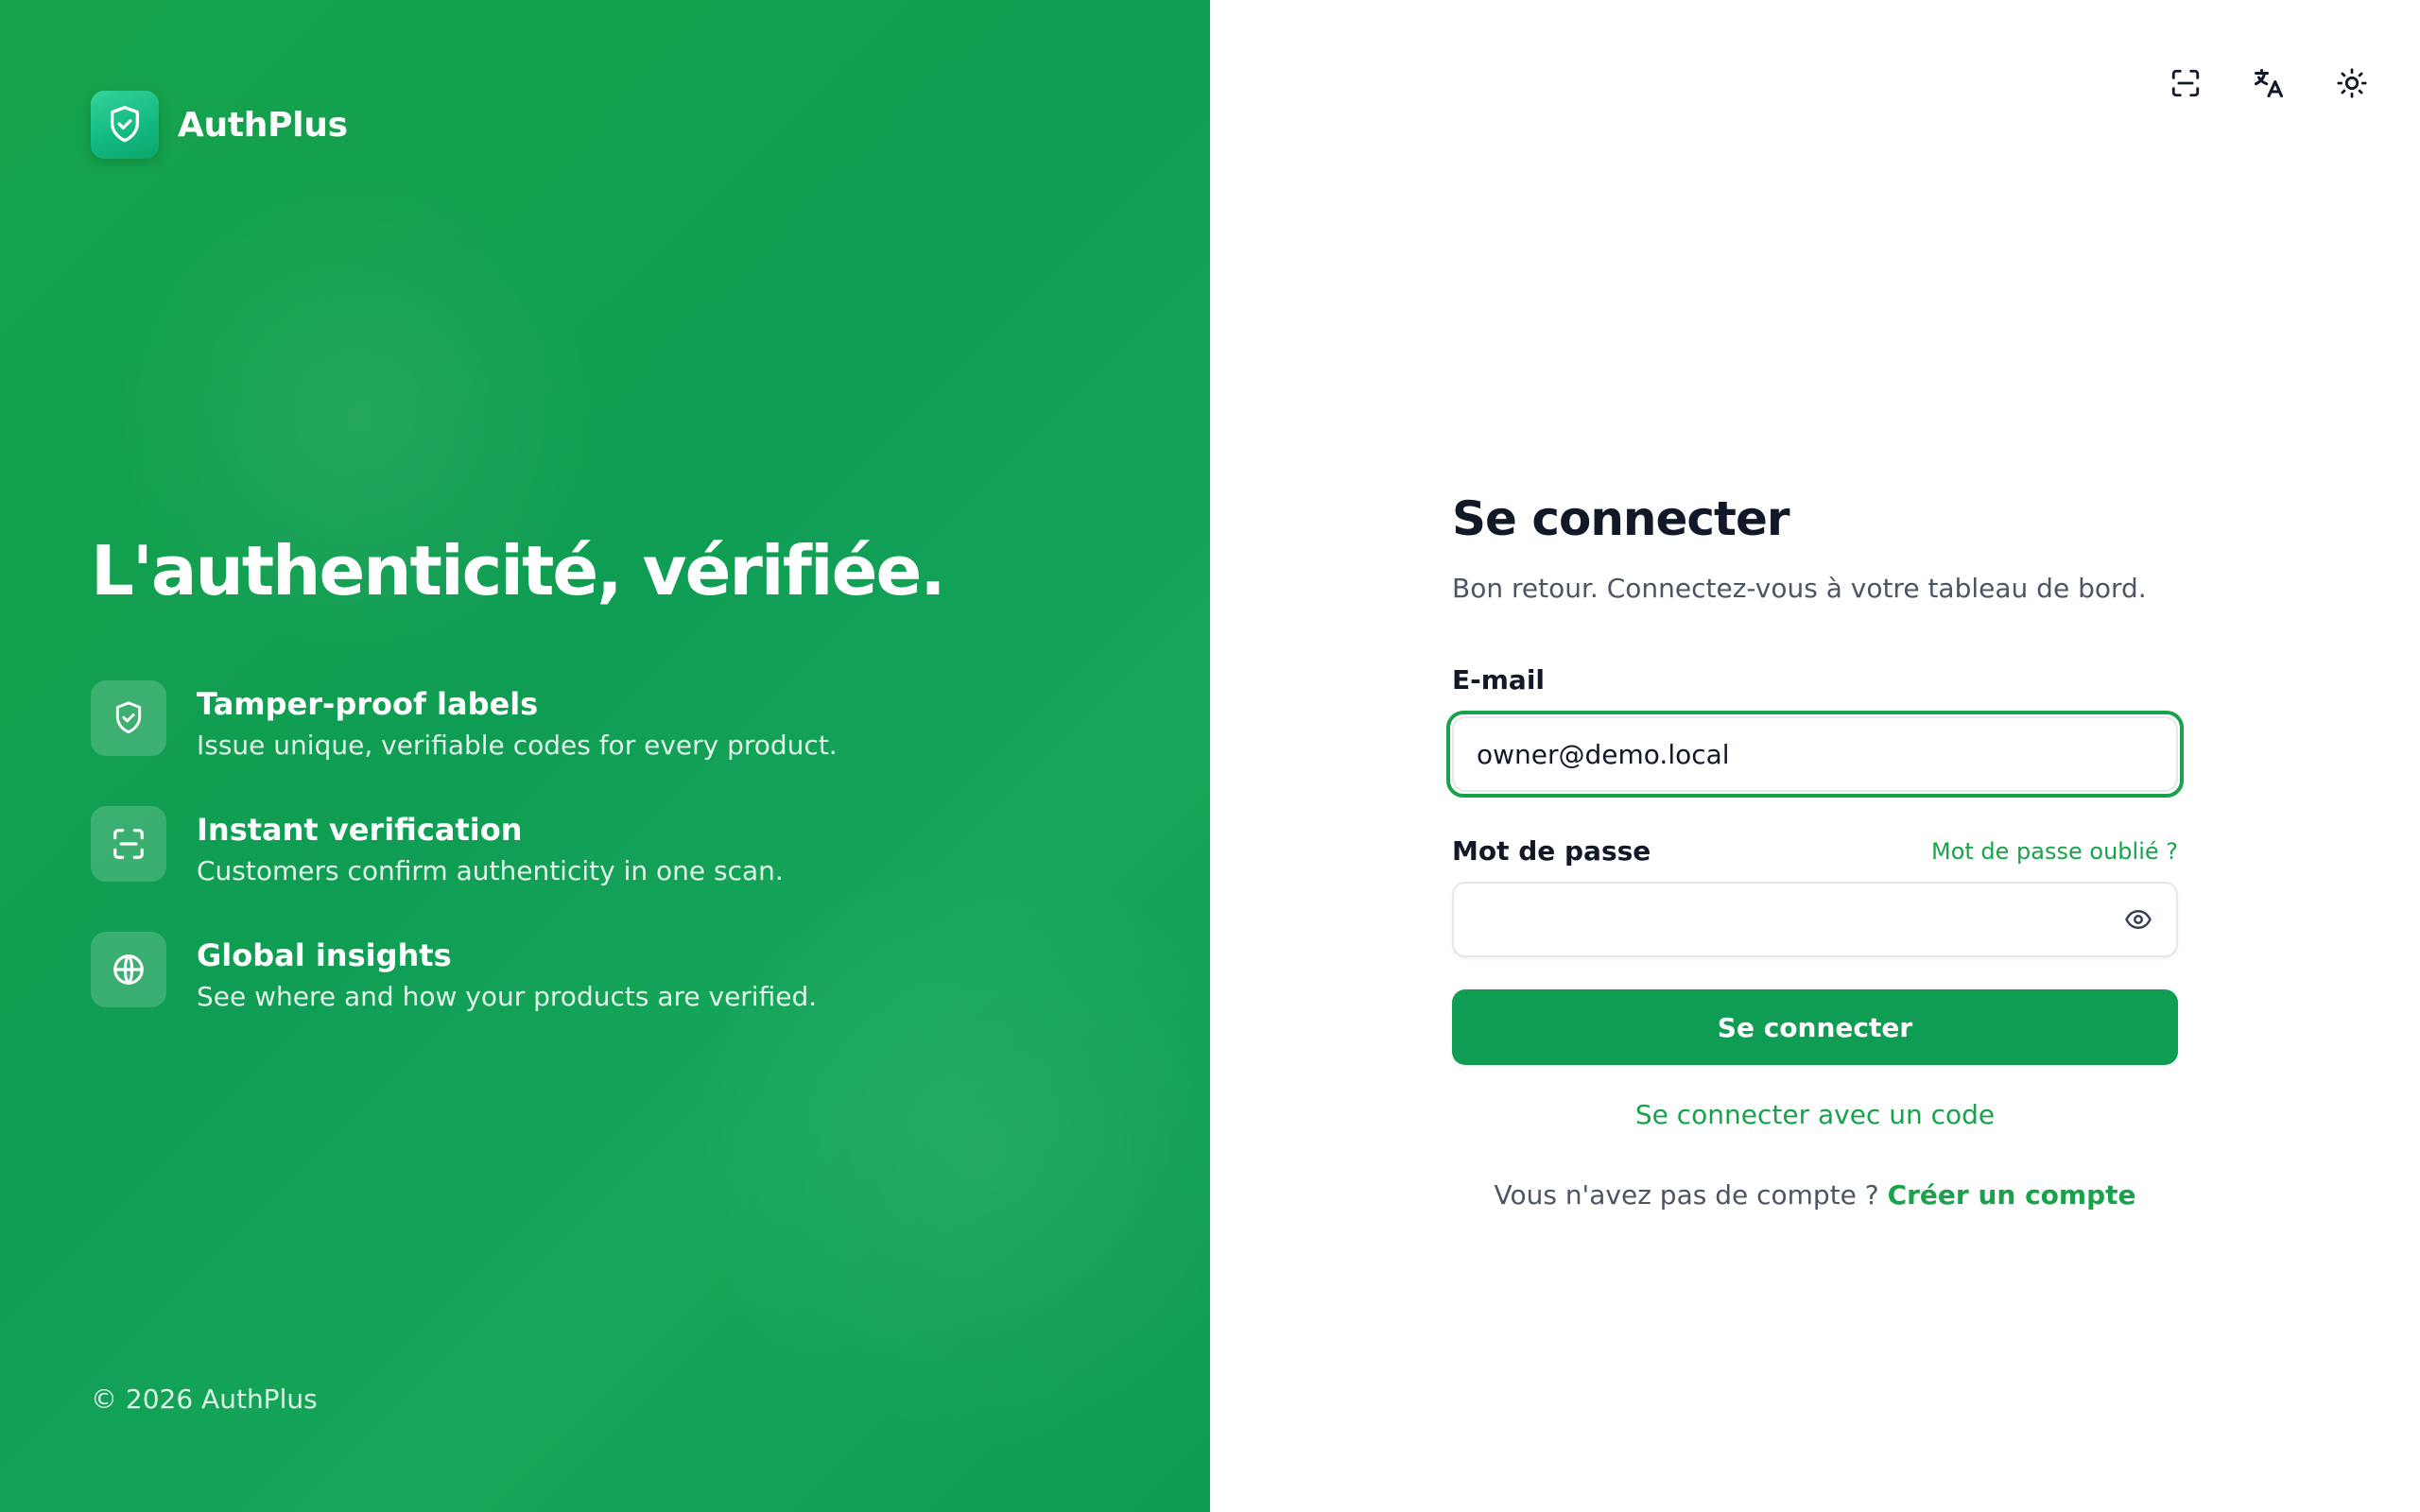  What do you see at coordinates (518, 570) in the screenshot?
I see `hero-title: L'authenticité, vérifiée.` at bounding box center [518, 570].